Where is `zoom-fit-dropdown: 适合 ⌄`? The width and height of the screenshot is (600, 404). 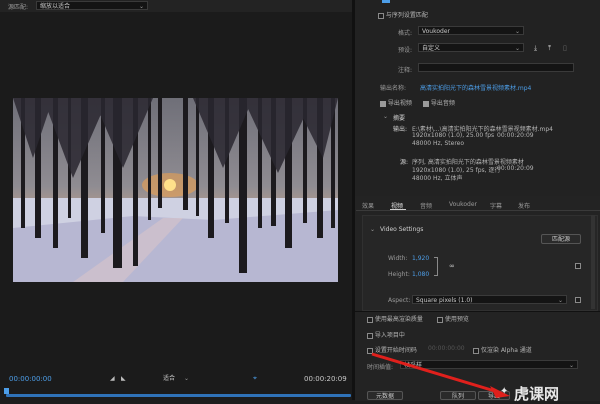 zoom-fit-dropdown: 适合 ⌄ is located at coordinates (176, 378).